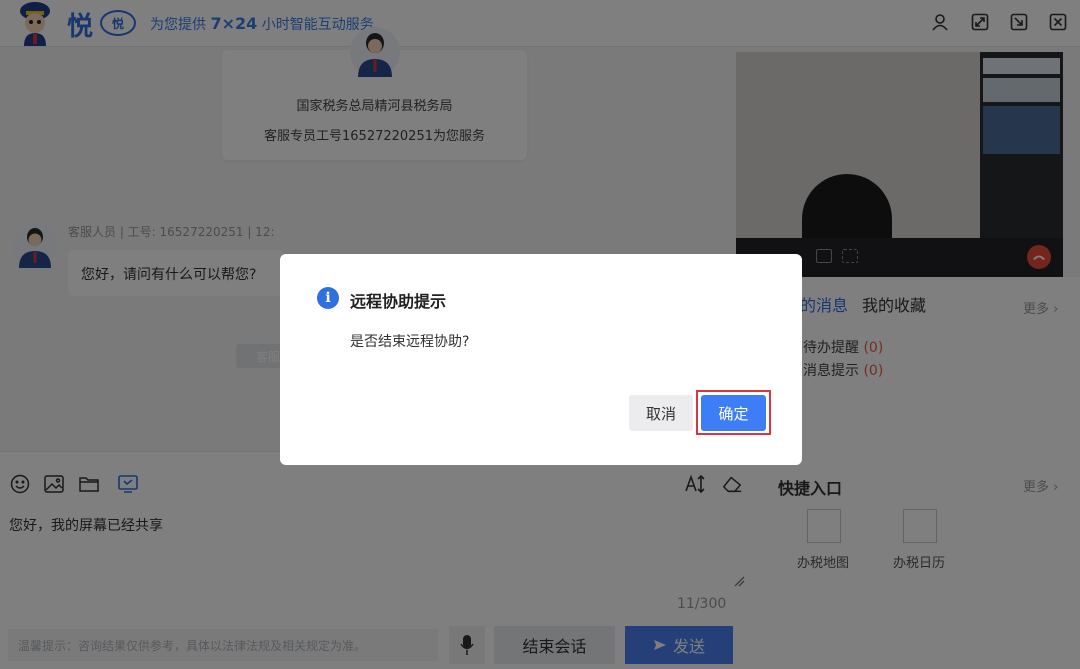 The height and width of the screenshot is (669, 1080). What do you see at coordinates (733, 413) in the screenshot?
I see `confirm-button: 确定` at bounding box center [733, 413].